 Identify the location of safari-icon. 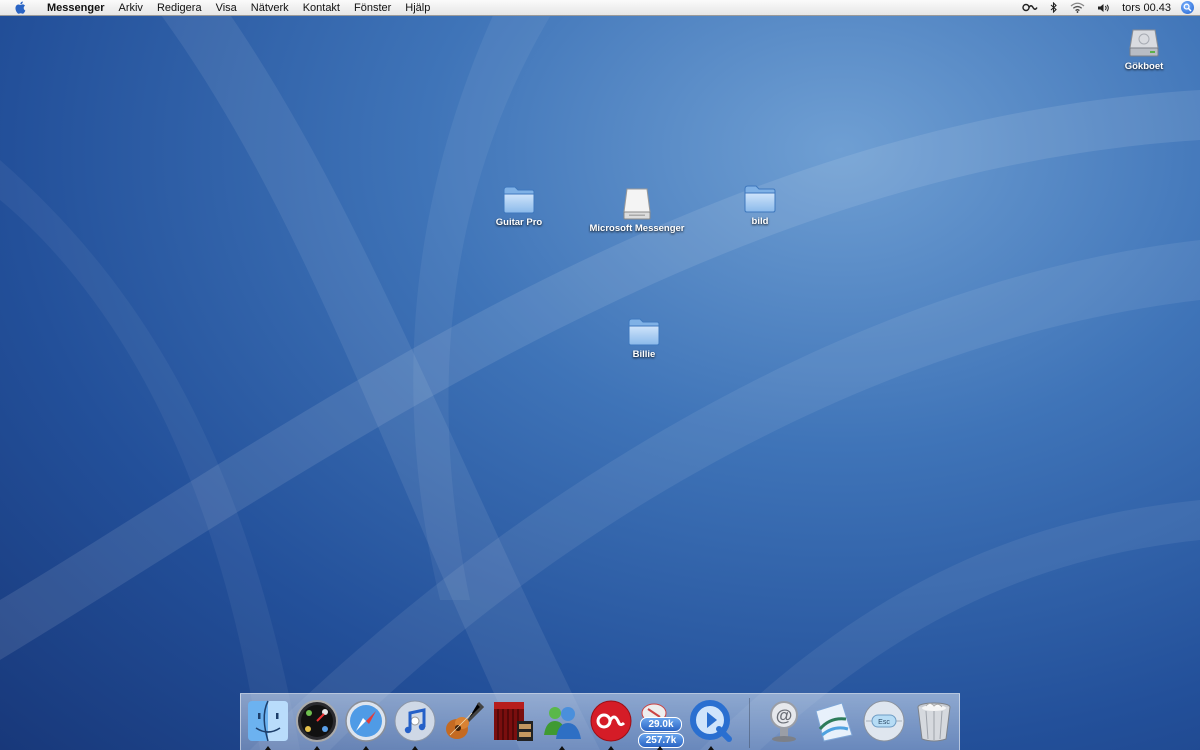
(366, 721).